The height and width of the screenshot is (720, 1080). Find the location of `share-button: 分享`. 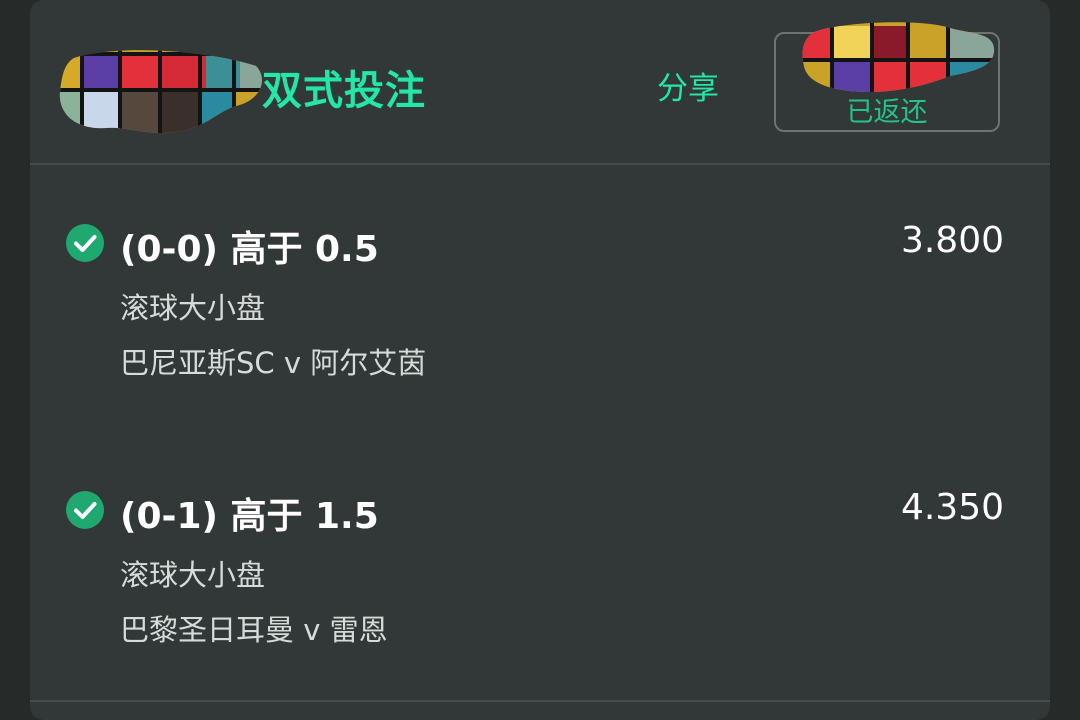

share-button: 分享 is located at coordinates (688, 85).